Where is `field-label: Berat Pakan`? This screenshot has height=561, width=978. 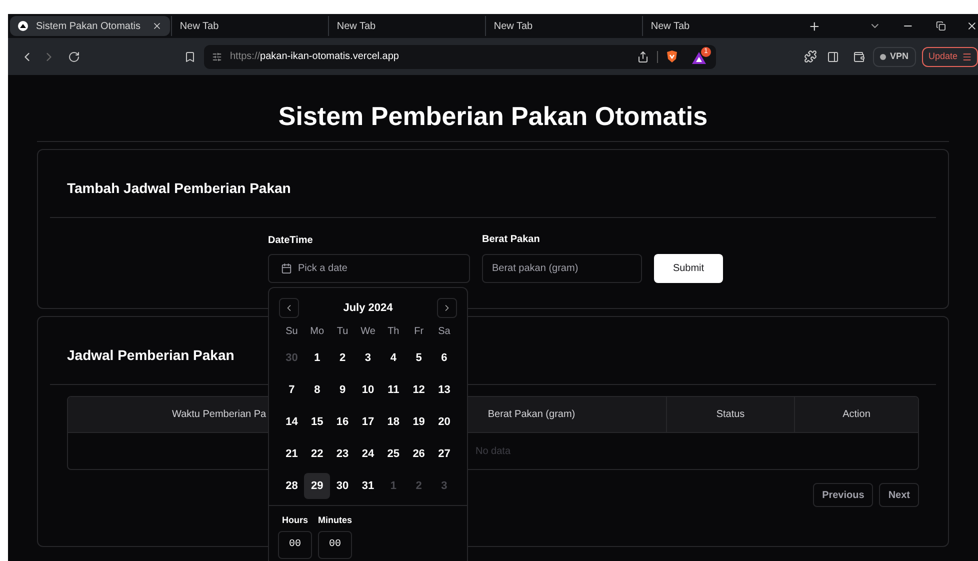
field-label: Berat Pakan is located at coordinates (511, 240).